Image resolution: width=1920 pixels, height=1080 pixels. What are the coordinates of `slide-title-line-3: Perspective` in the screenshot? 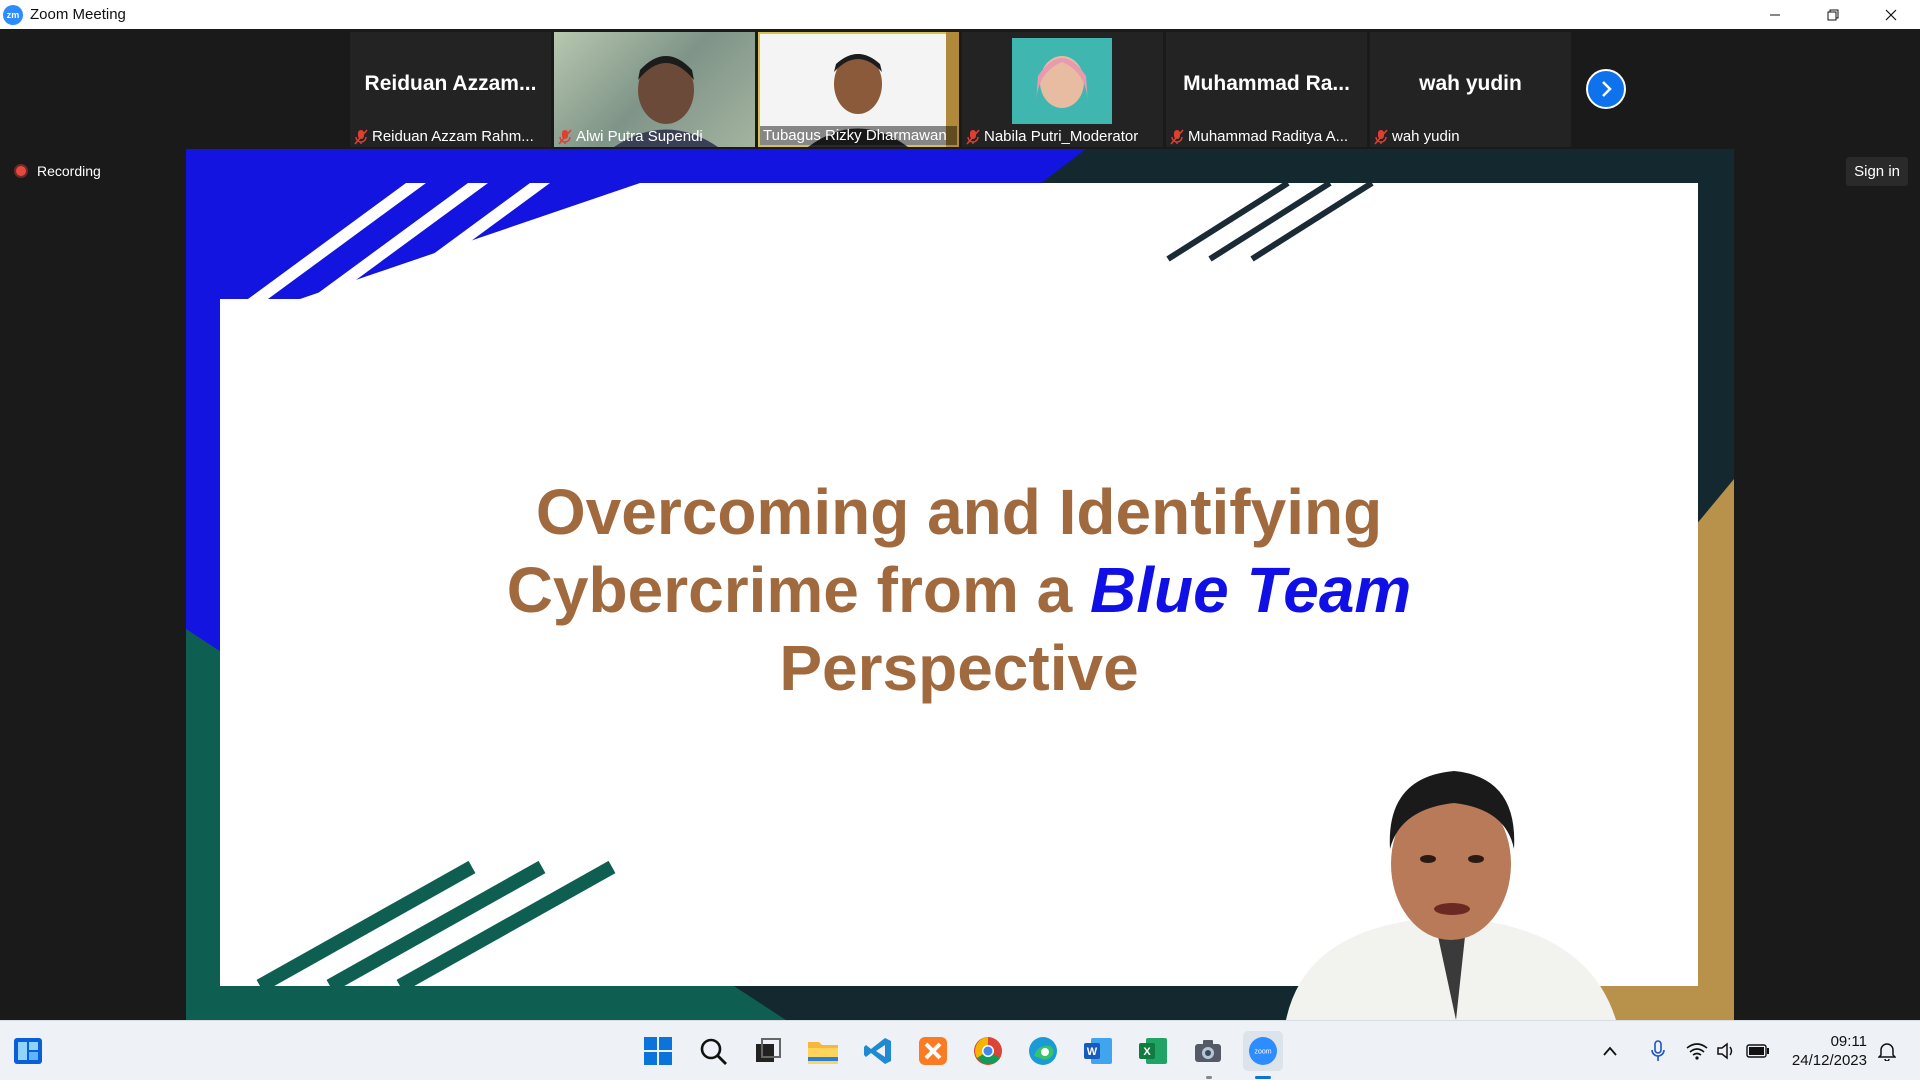 It's located at (959, 668).